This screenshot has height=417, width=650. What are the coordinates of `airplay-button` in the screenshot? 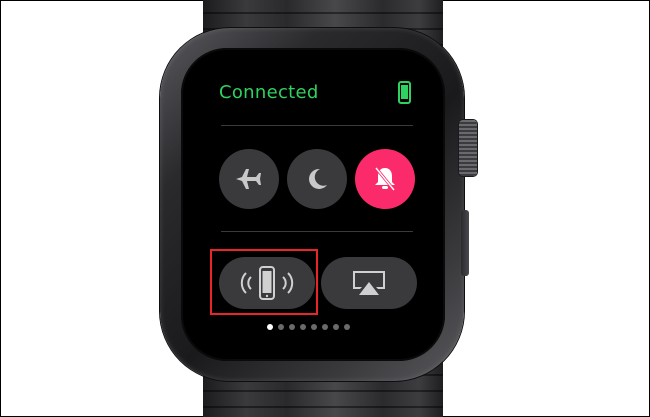 It's located at (369, 283).